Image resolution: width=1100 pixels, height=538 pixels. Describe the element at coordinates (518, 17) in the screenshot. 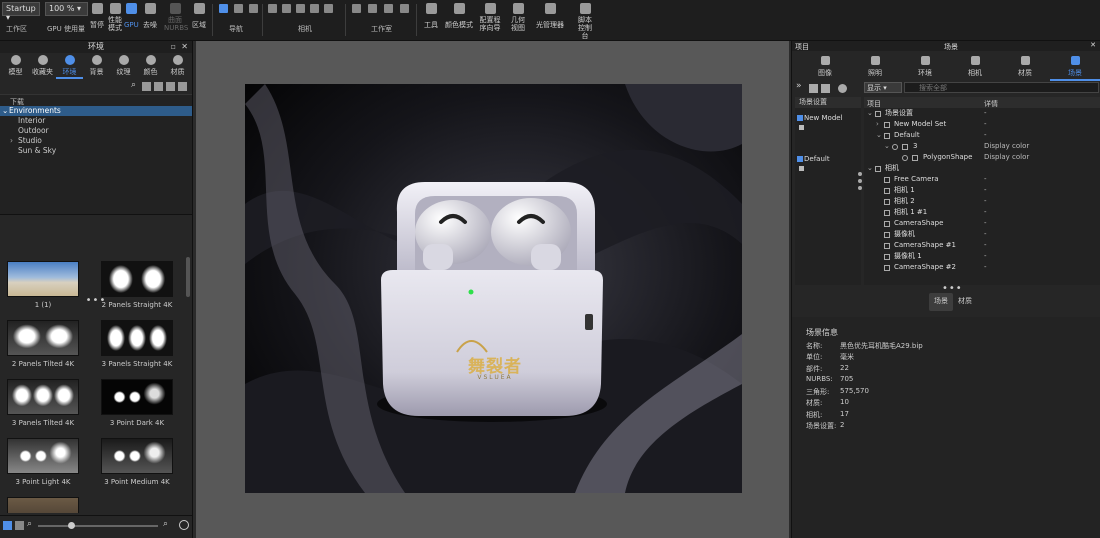

I see `geometry-view-button: 几何视图` at that location.